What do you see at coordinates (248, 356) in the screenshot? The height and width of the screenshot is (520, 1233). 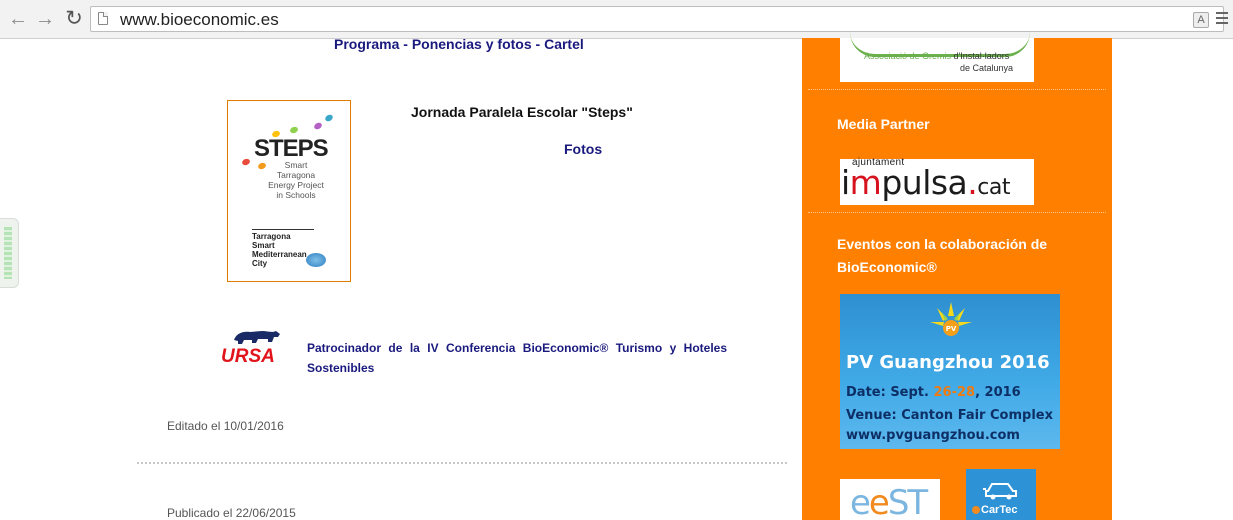 I see `ursa-logo-text: URSA` at bounding box center [248, 356].